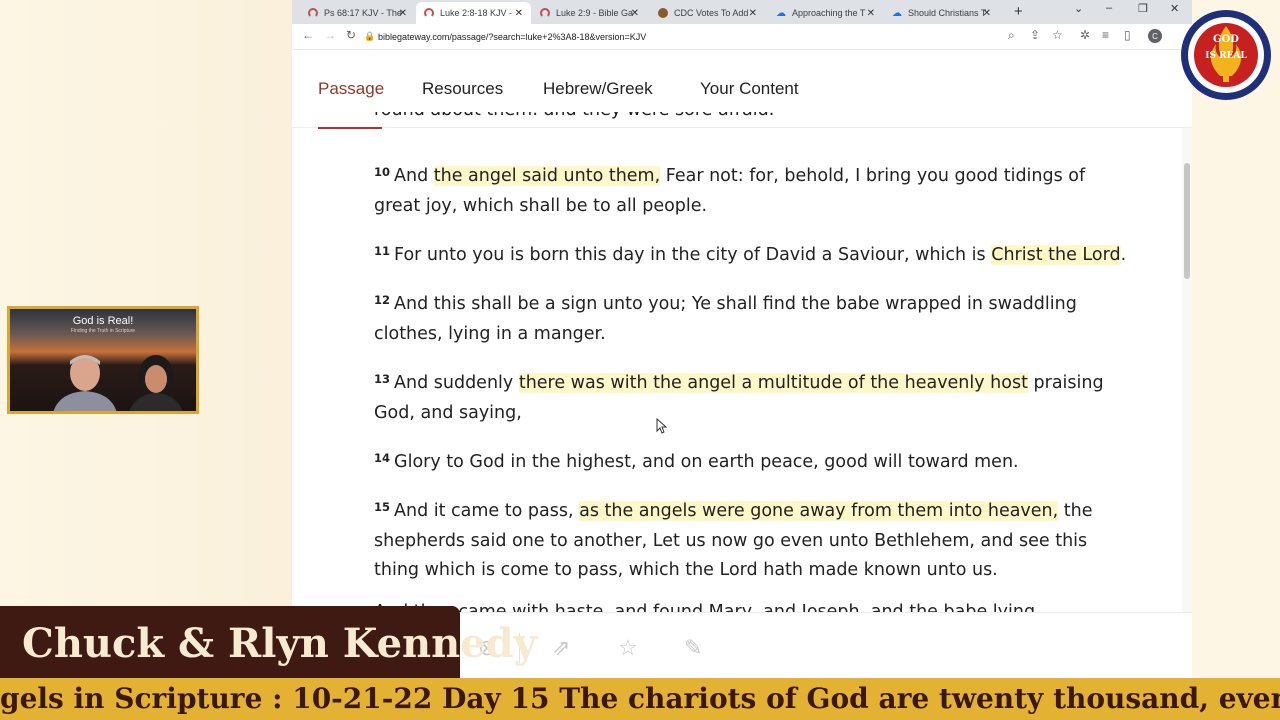 This screenshot has height=720, width=1280. I want to click on tab-ps-68: Ps 68:17 KJV - The ✕, so click(357, 13).